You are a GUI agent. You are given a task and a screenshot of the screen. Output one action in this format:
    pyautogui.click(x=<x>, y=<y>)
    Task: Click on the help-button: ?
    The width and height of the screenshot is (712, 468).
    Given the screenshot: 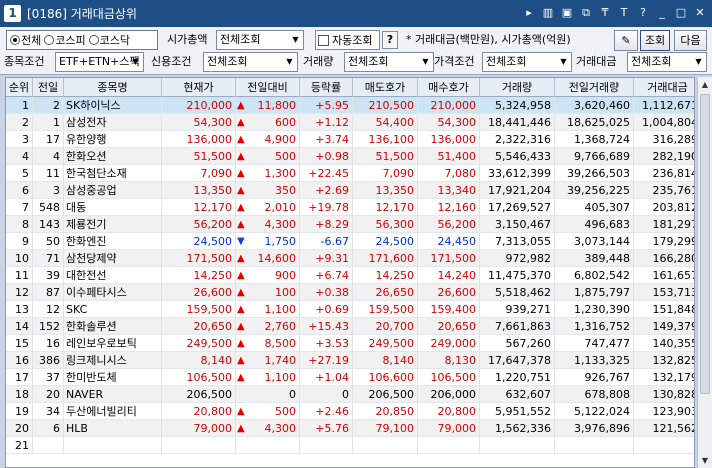 What is the action you would take?
    pyautogui.click(x=390, y=40)
    